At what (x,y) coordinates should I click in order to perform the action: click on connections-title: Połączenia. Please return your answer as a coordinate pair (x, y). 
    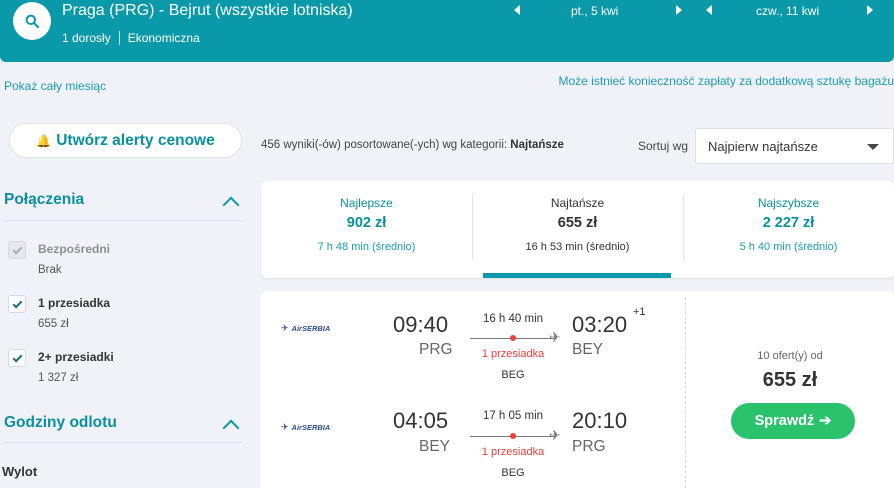
    Looking at the image, I should click on (44, 200).